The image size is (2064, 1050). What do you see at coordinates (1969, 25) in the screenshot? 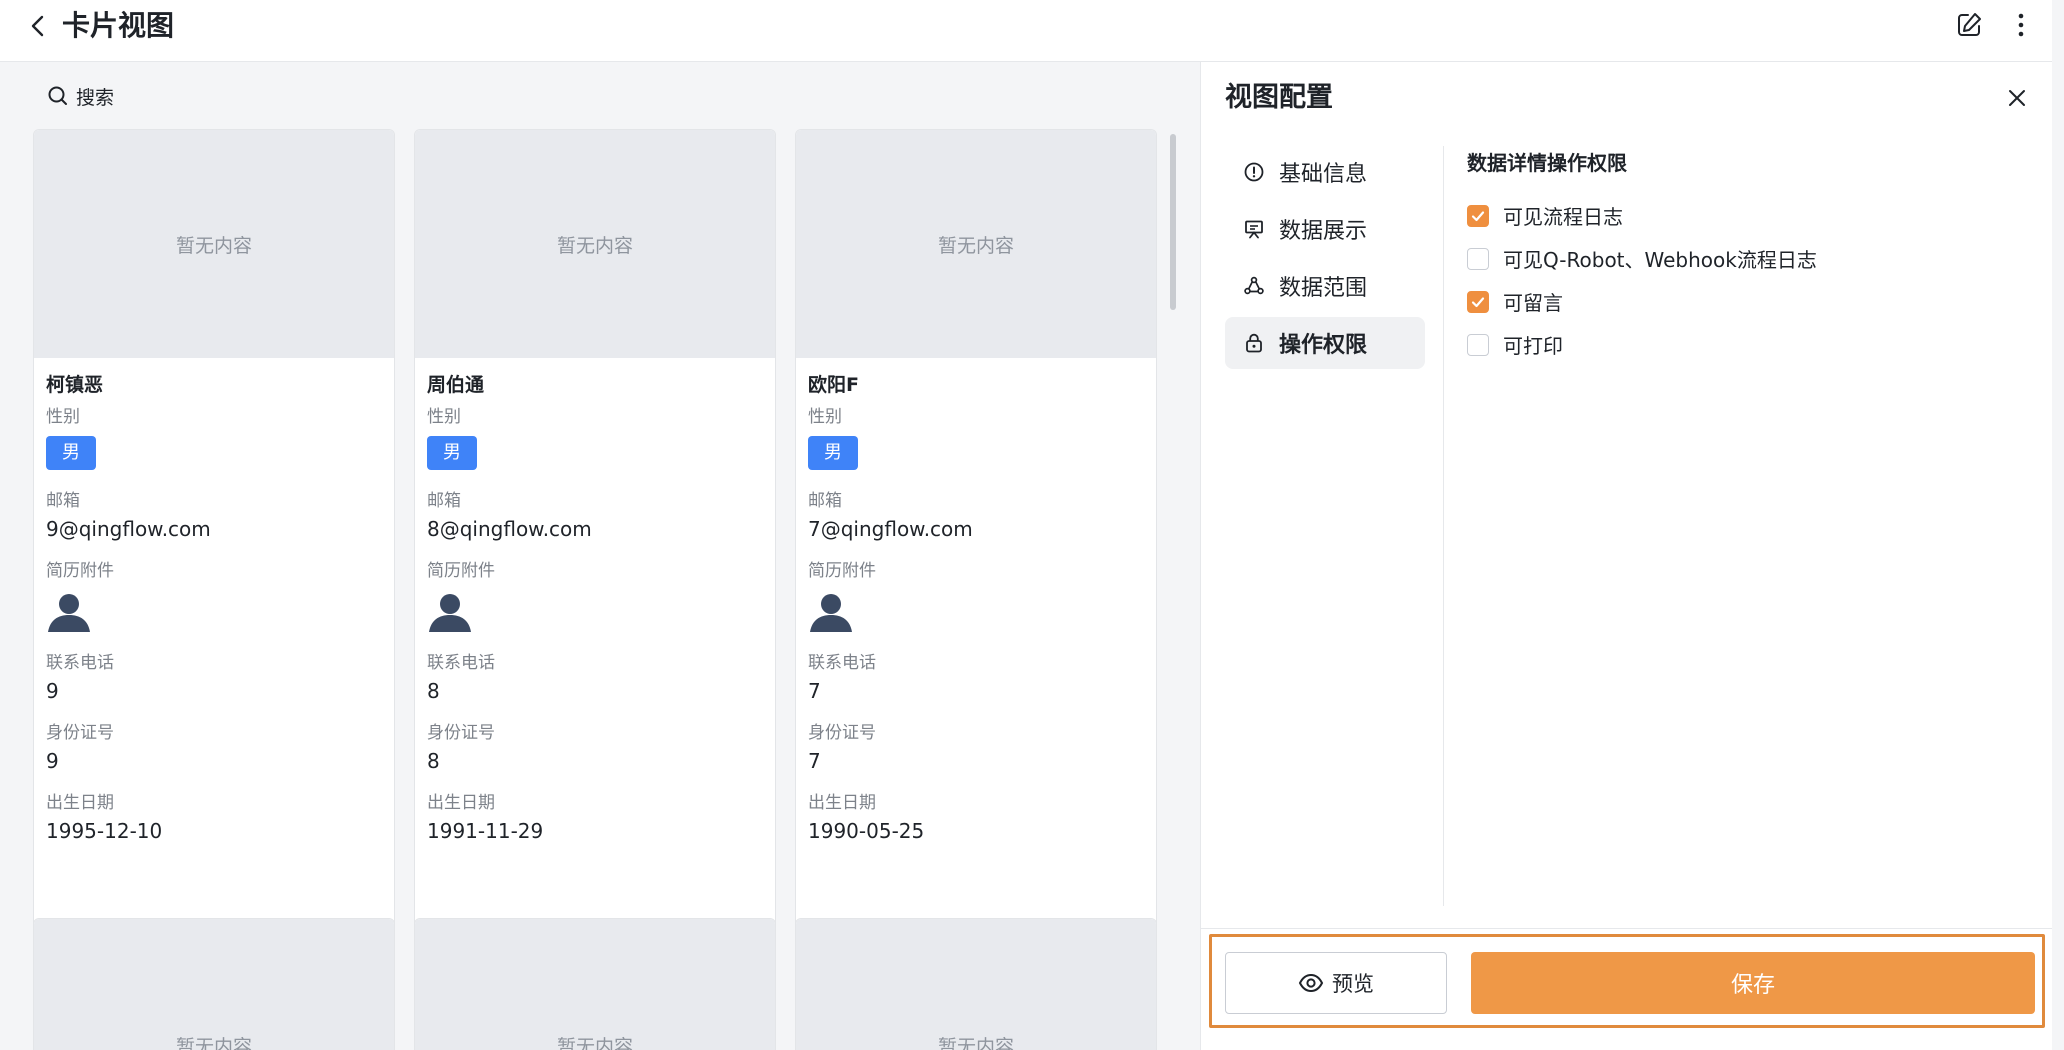
I see `edit-icon` at bounding box center [1969, 25].